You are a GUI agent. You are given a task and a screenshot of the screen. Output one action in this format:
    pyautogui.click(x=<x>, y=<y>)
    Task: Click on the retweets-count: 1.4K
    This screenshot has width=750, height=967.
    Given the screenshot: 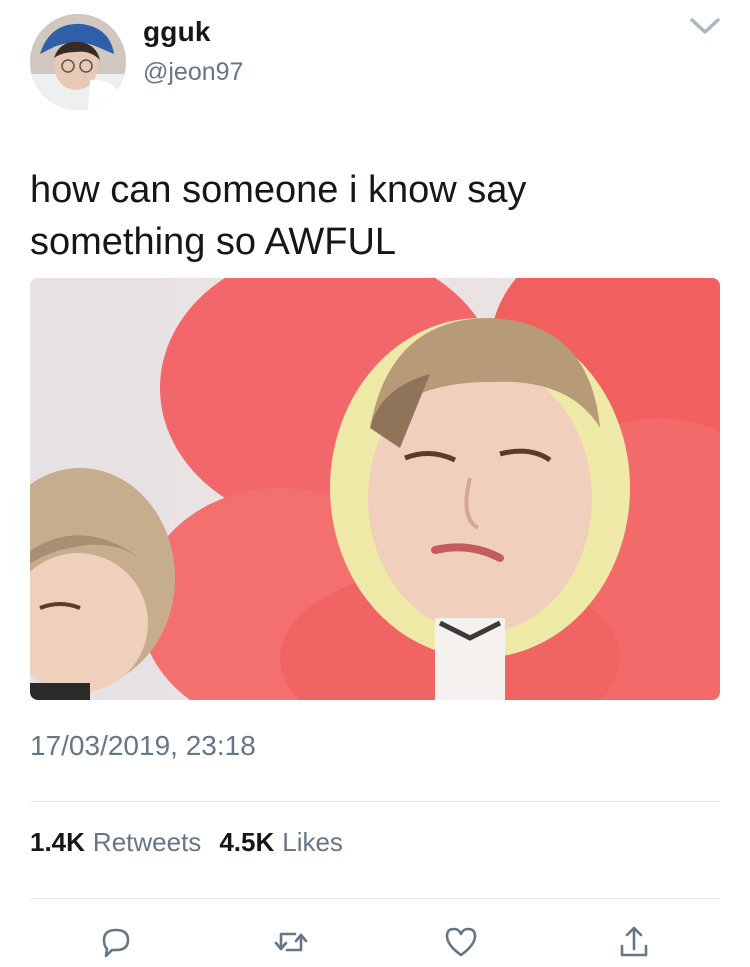 What is the action you would take?
    pyautogui.click(x=57, y=842)
    